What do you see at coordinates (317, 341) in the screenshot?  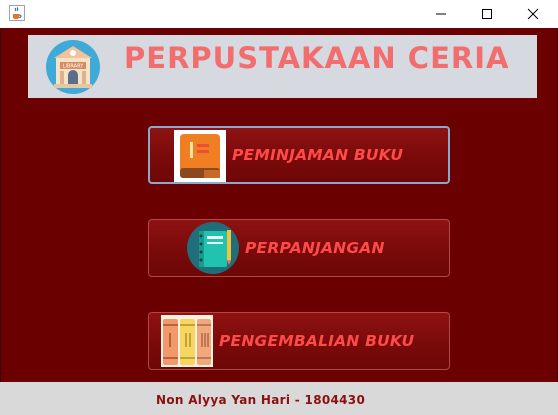 I see `pengembalian-buku-label: PENGEMBALIAN BUKU` at bounding box center [317, 341].